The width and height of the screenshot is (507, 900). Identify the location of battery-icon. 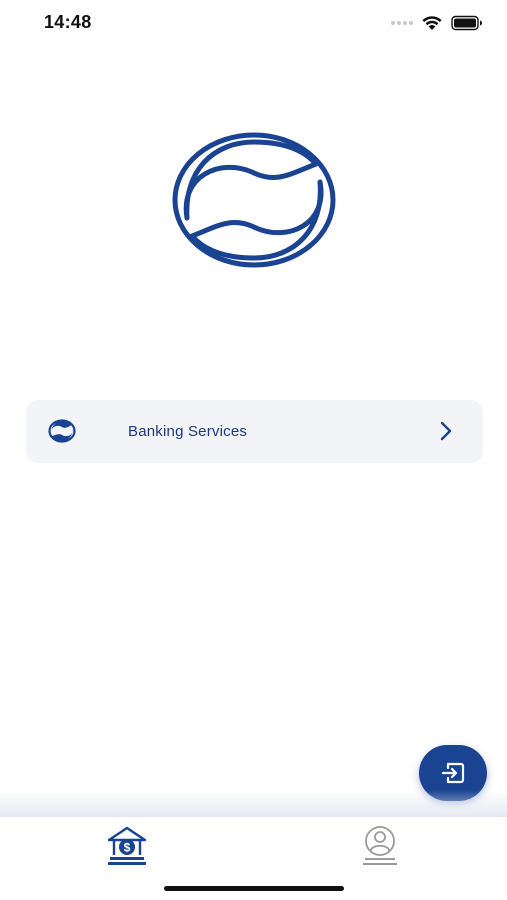
(466, 23).